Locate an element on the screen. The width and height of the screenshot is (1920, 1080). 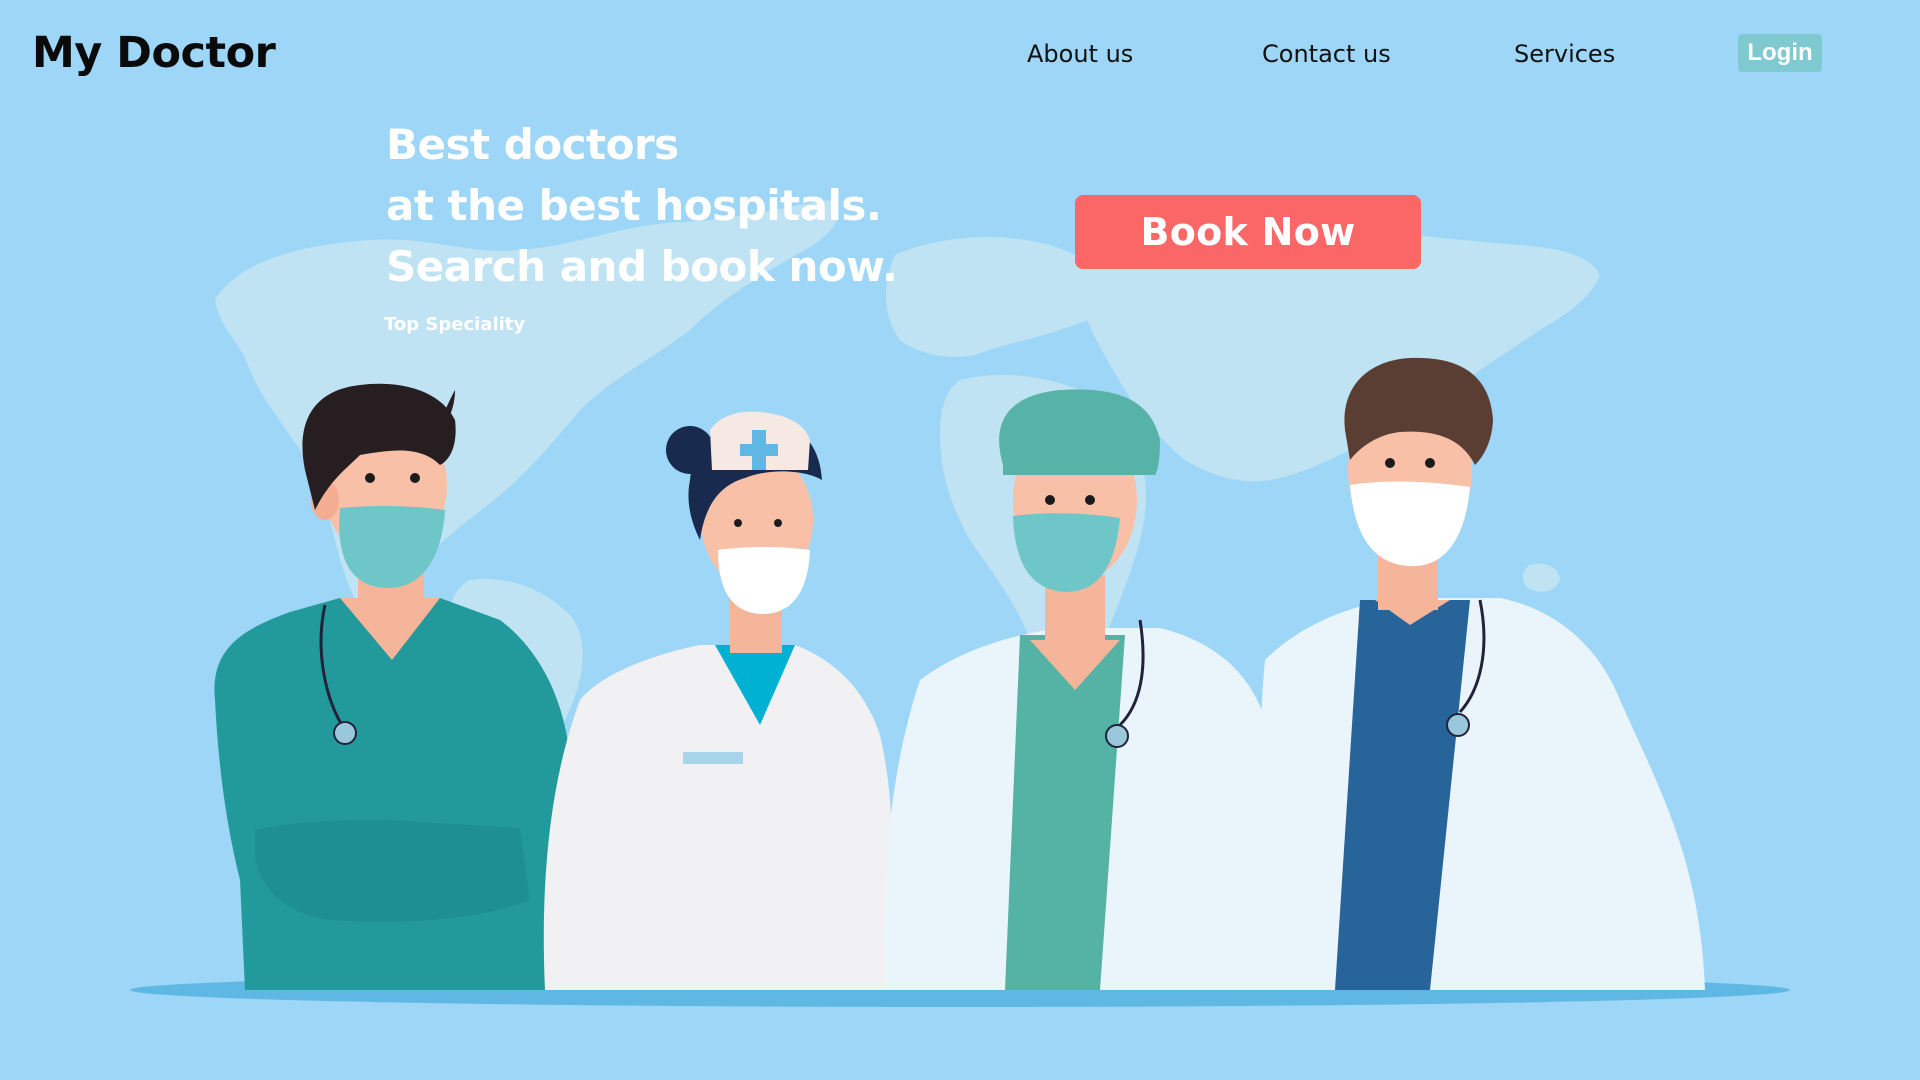
surgeon-figure is located at coordinates (1079, 689).